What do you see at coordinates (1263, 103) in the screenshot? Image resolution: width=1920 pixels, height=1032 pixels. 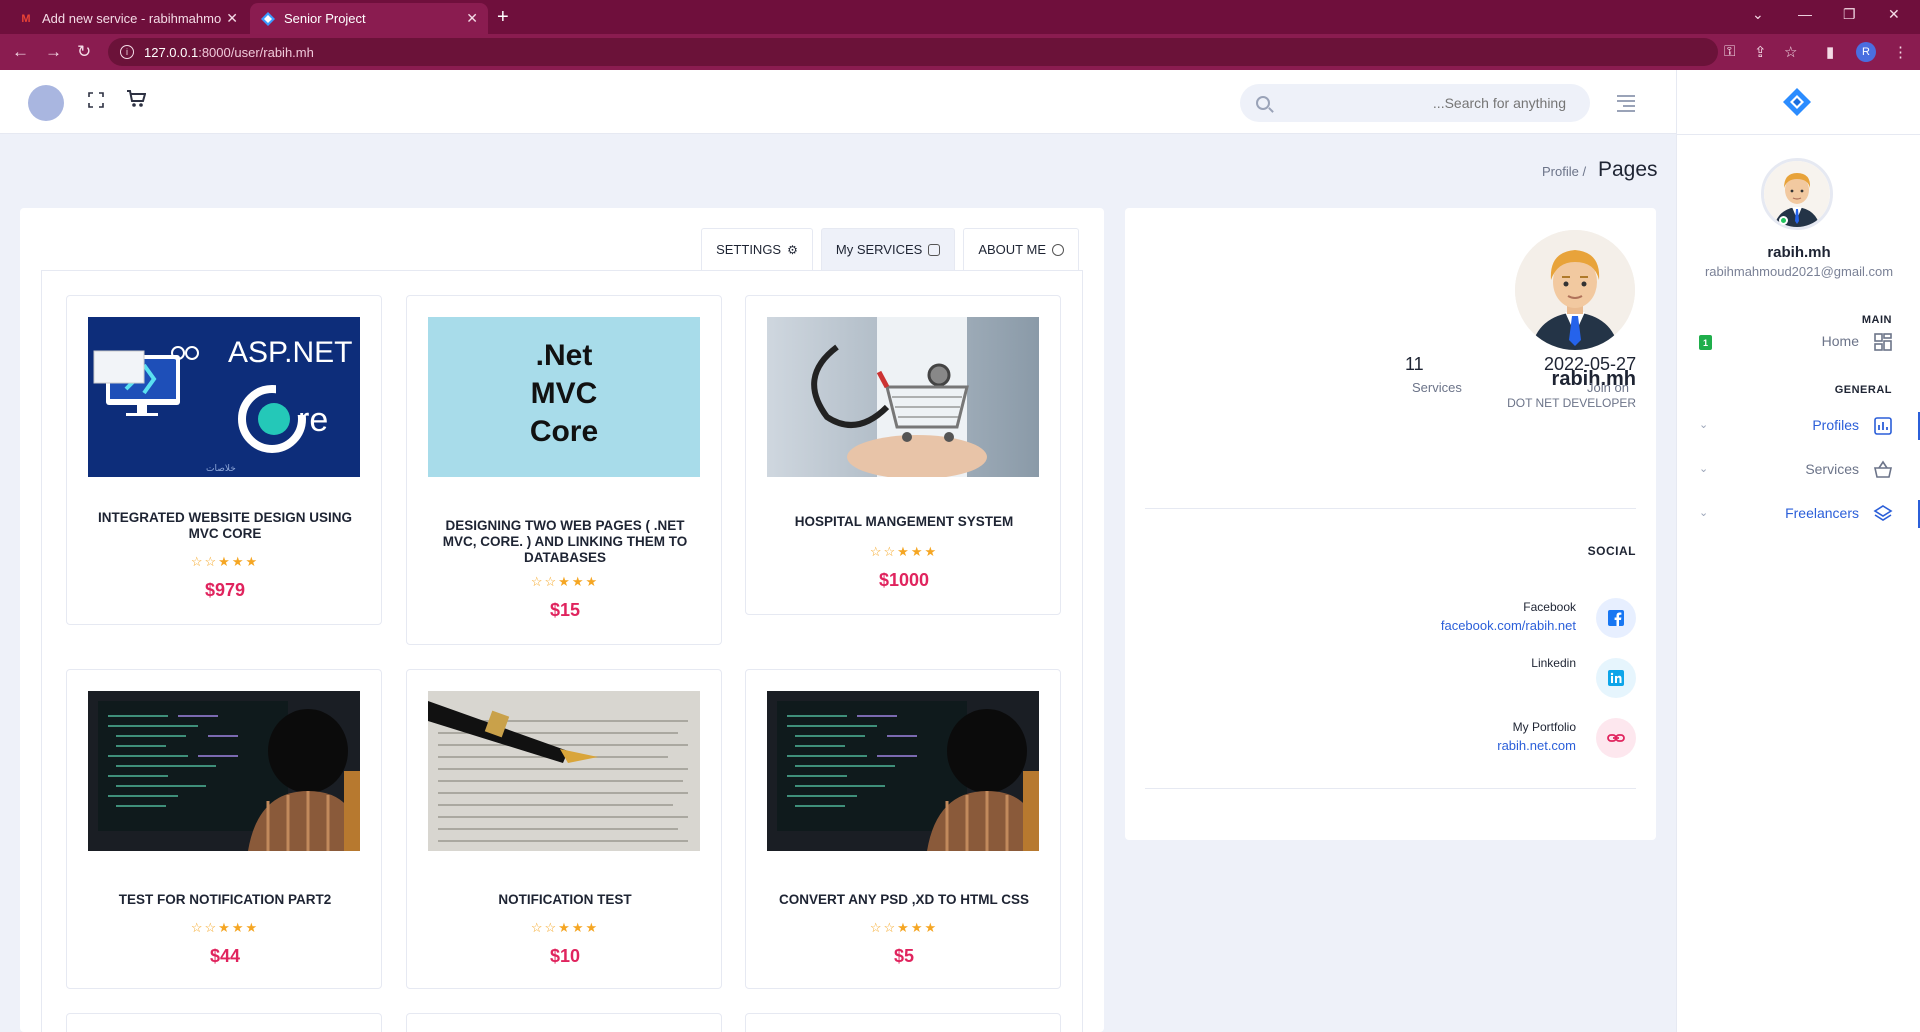 I see `search-icon` at bounding box center [1263, 103].